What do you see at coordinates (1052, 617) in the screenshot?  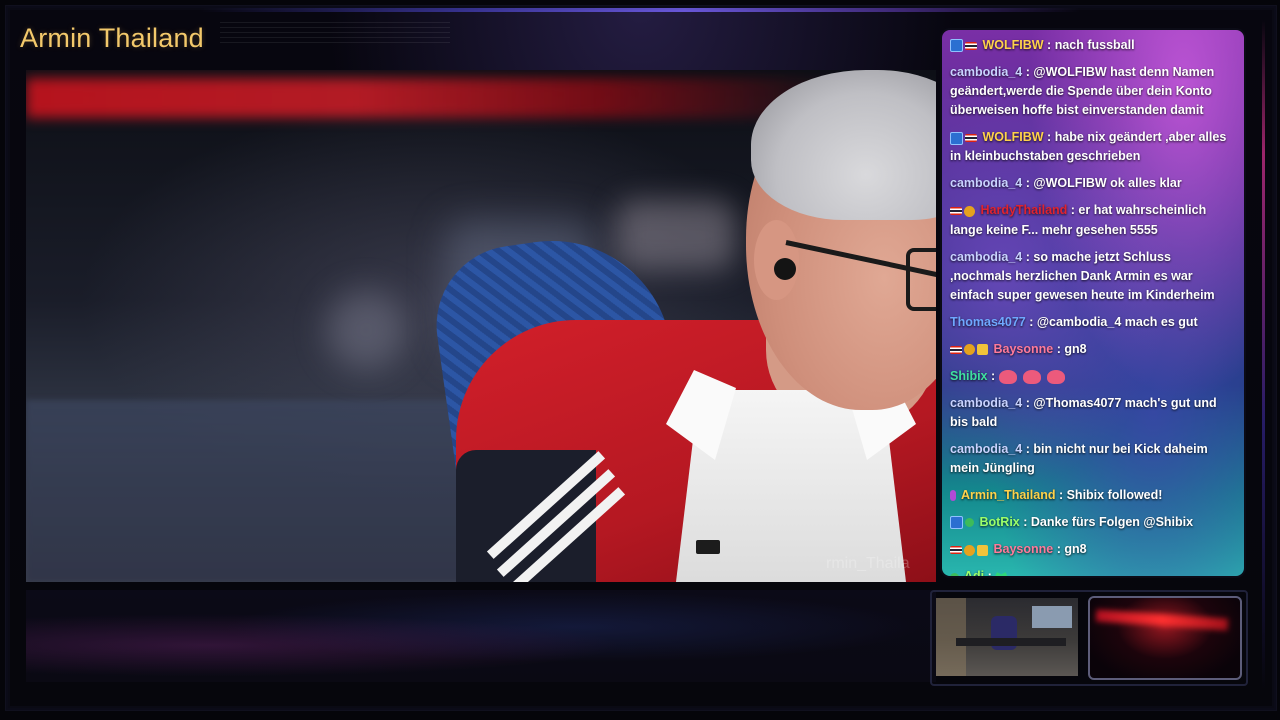 I see `room-monitor` at bounding box center [1052, 617].